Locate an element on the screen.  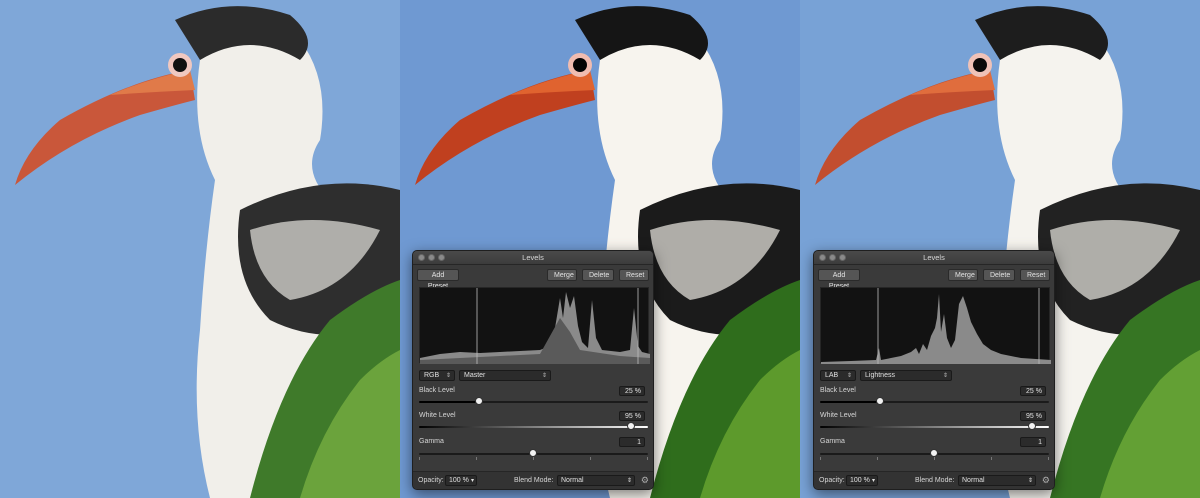
color-space-select: LAB ⇕ is located at coordinates (838, 375).